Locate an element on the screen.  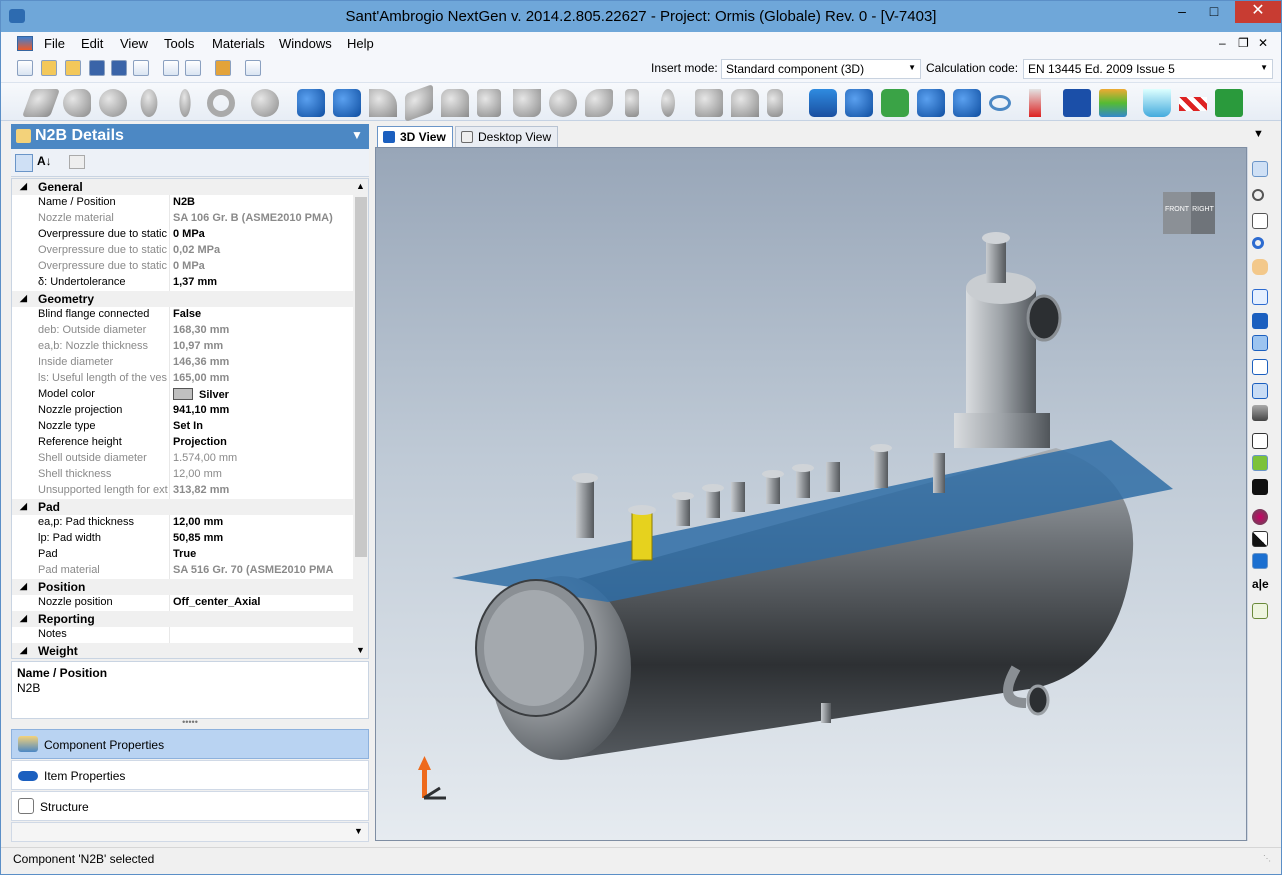
ring-icon is located at coordinates (221, 103).